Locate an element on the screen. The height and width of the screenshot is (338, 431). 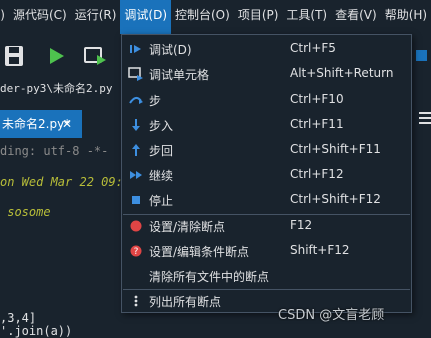
menu-item-label: 调试单元格 is located at coordinates (179, 75).